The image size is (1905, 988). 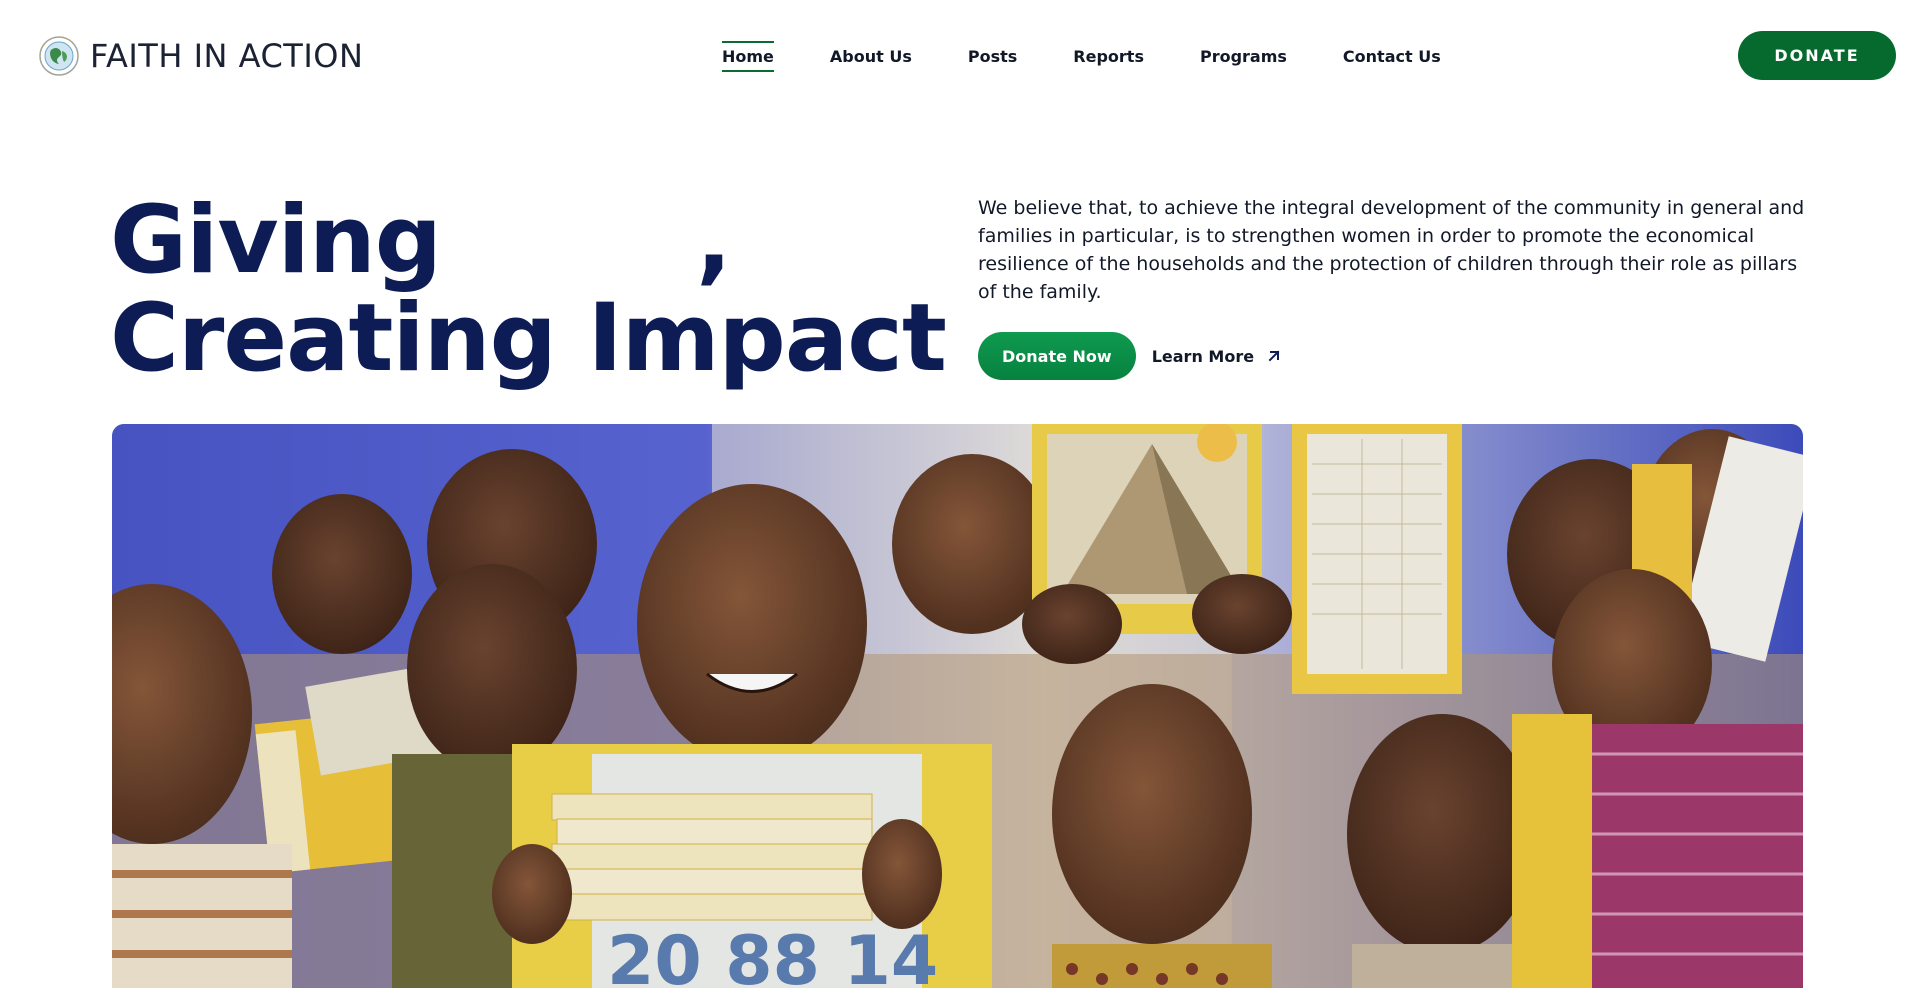 What do you see at coordinates (528, 338) in the screenshot?
I see `hero-title-line-2: Creating Impact` at bounding box center [528, 338].